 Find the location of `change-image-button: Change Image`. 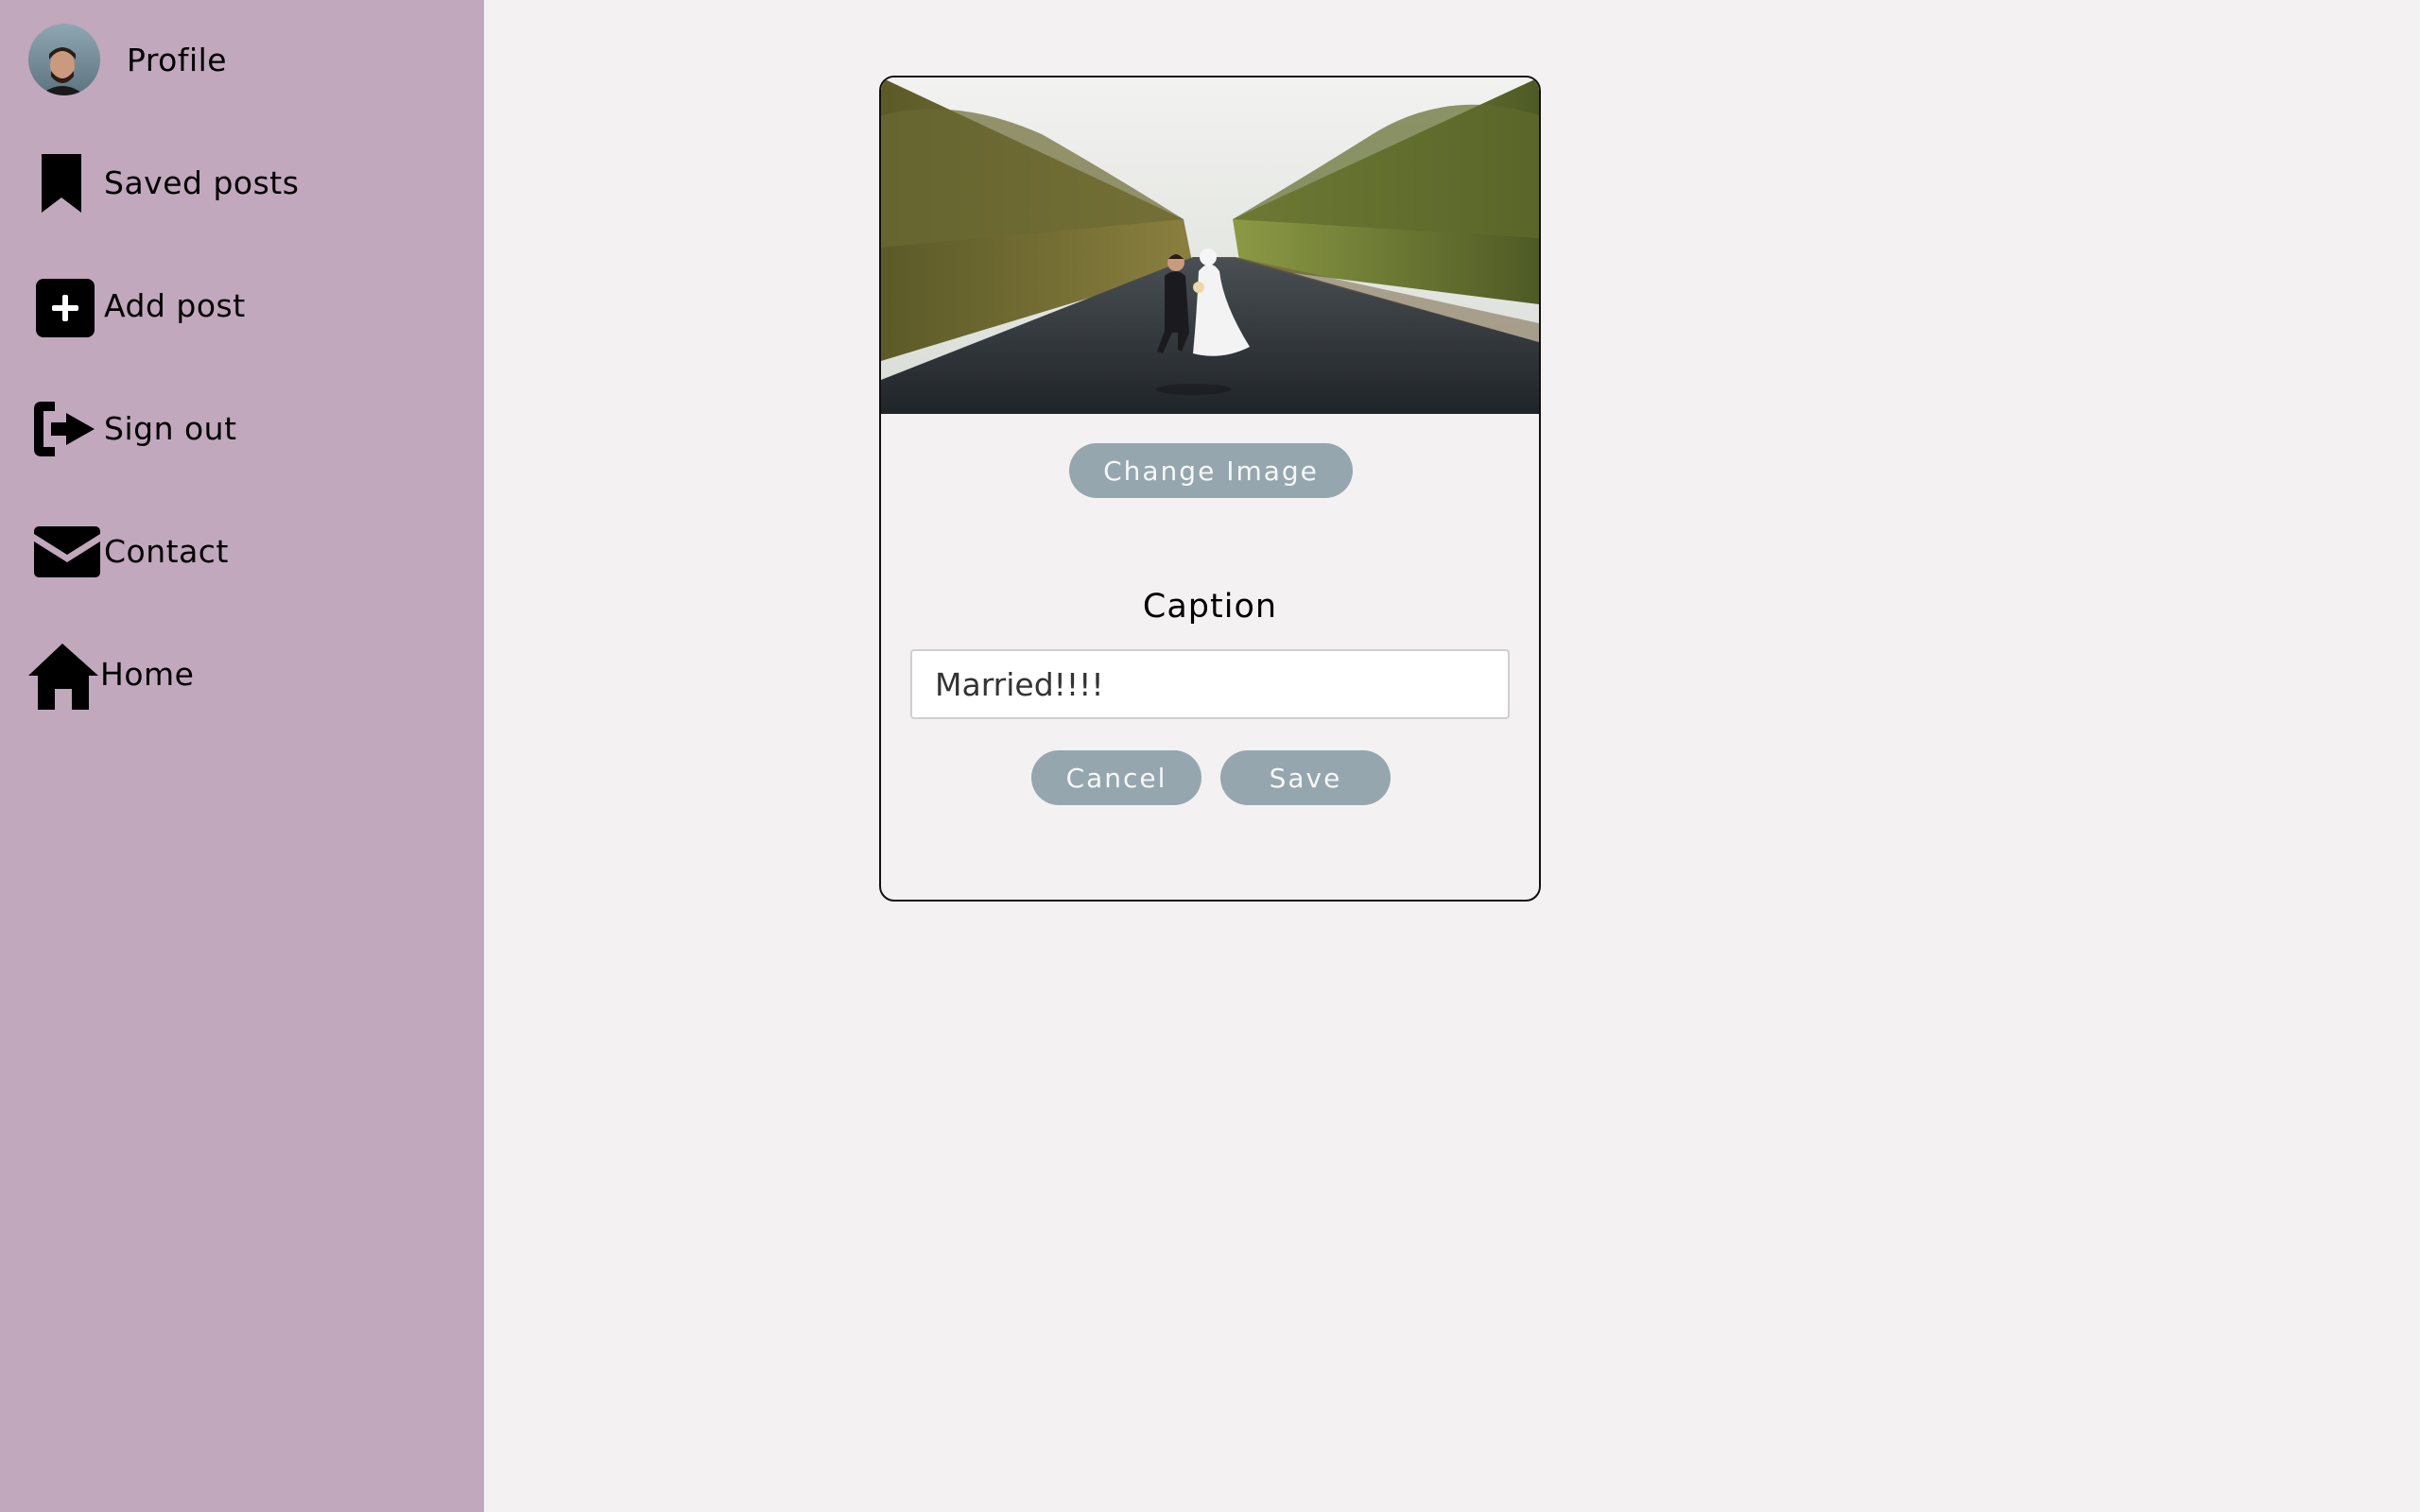

change-image-button: Change Image is located at coordinates (1211, 470).